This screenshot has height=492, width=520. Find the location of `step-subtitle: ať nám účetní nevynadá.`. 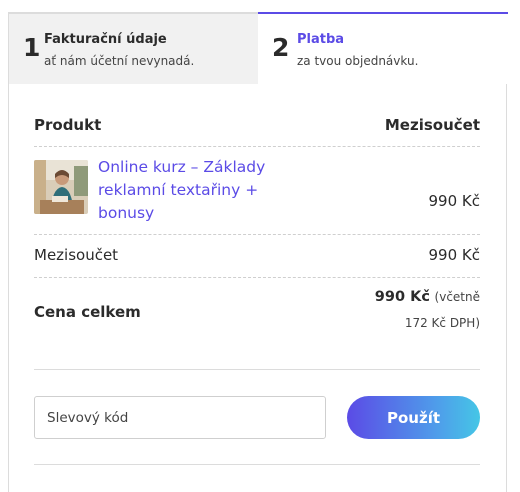

step-subtitle: ať nám účetní nevynadá. is located at coordinates (119, 61).